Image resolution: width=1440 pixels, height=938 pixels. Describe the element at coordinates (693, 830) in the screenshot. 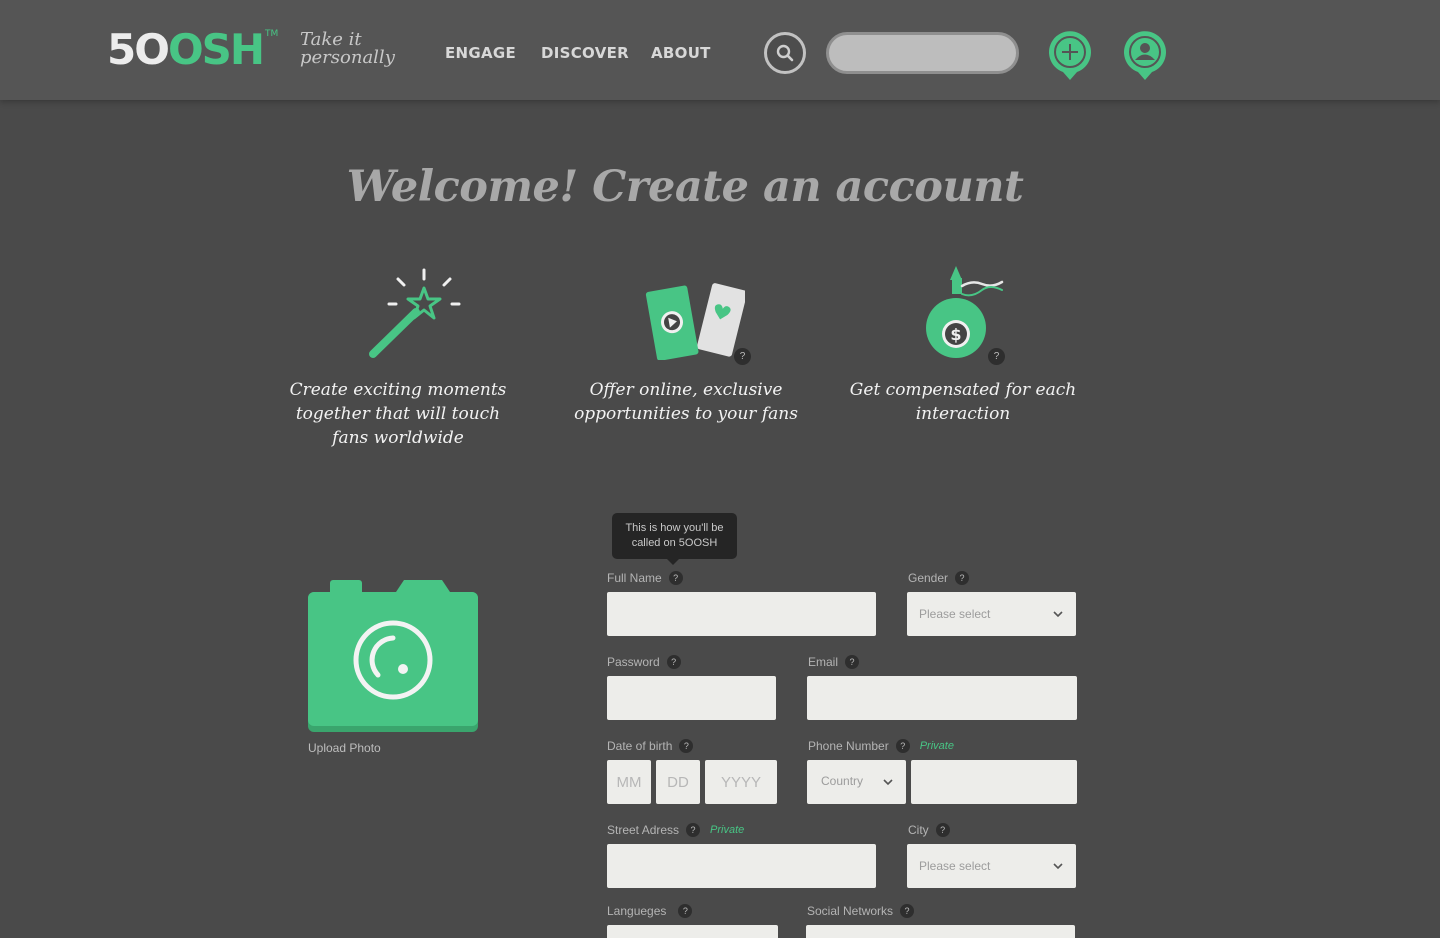

I see `street-help-icon: ?` at that location.